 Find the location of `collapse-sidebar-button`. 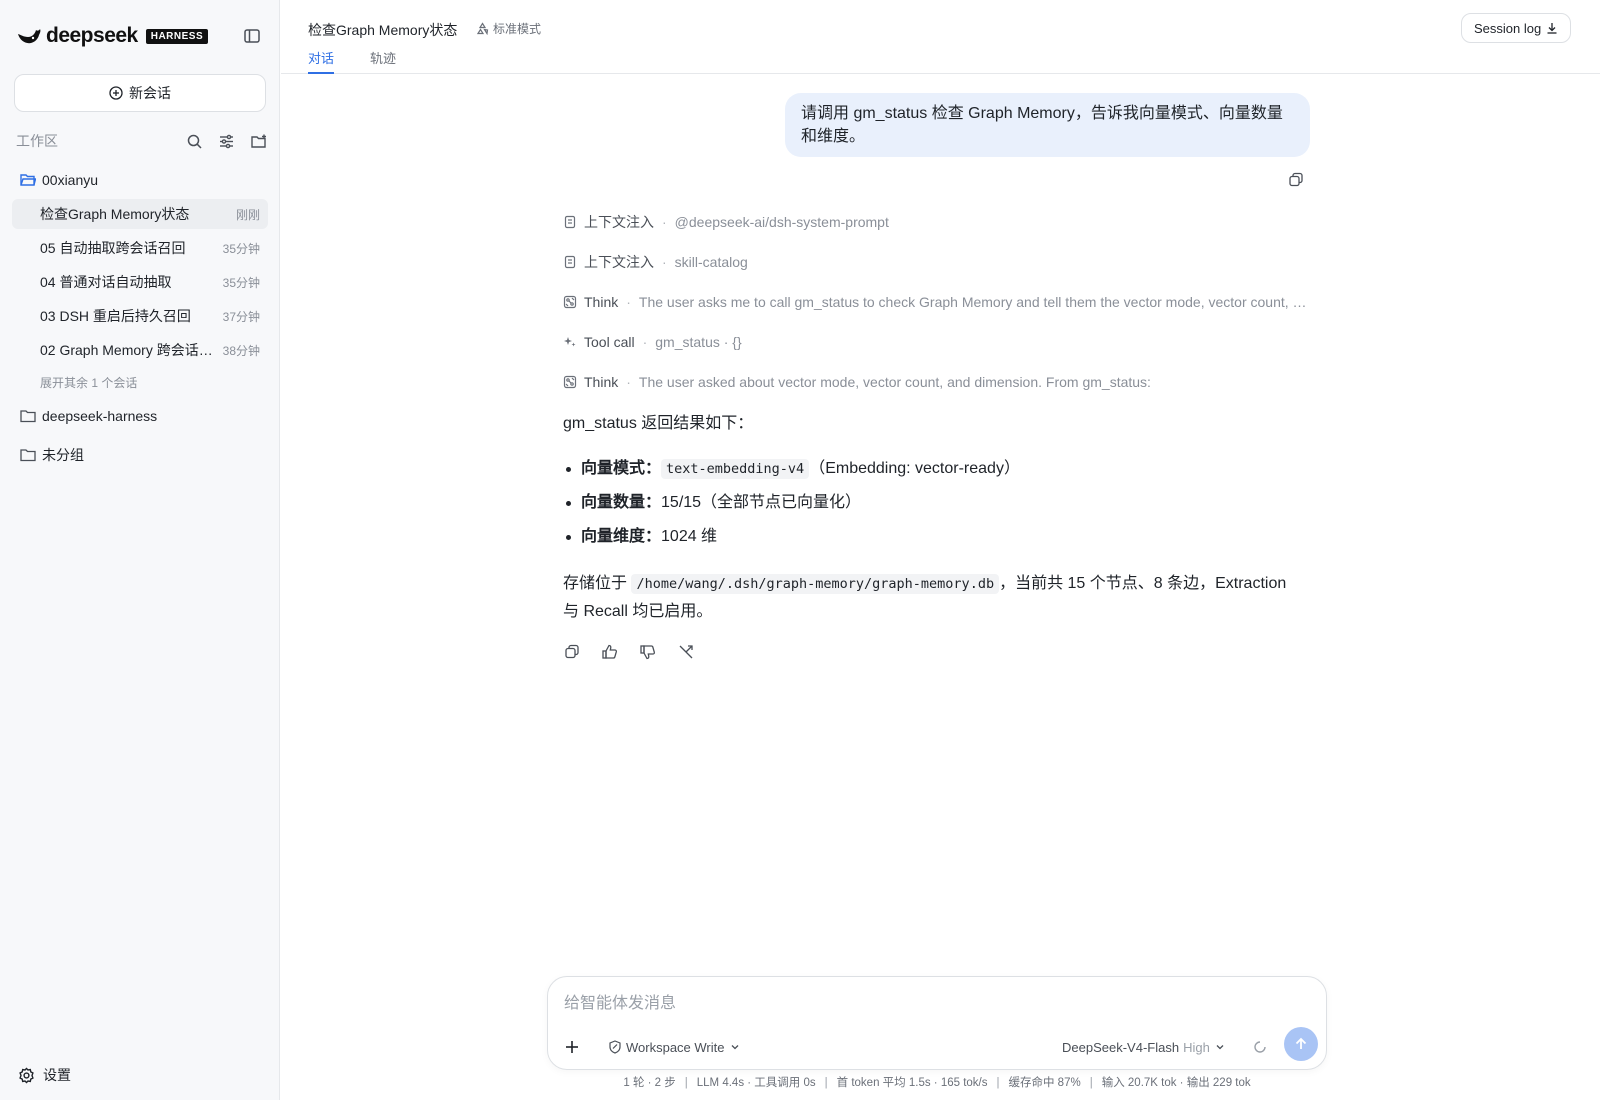

collapse-sidebar-button is located at coordinates (252, 36).